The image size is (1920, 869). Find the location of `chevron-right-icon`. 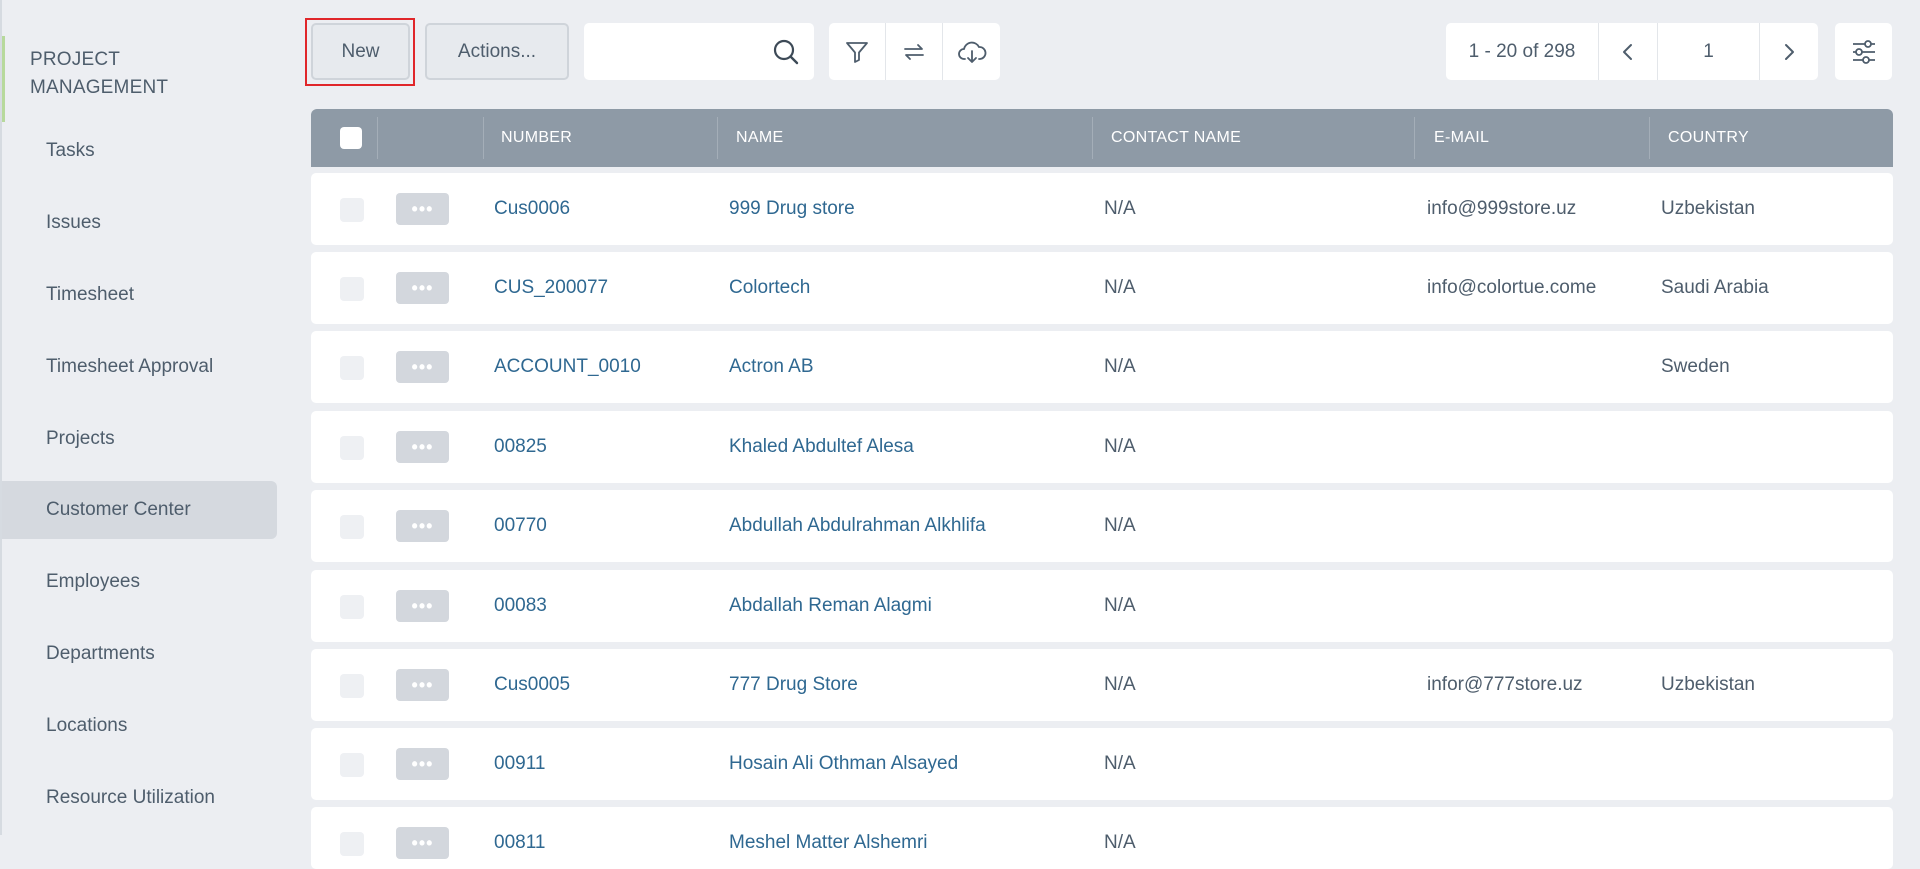

chevron-right-icon is located at coordinates (1789, 51).